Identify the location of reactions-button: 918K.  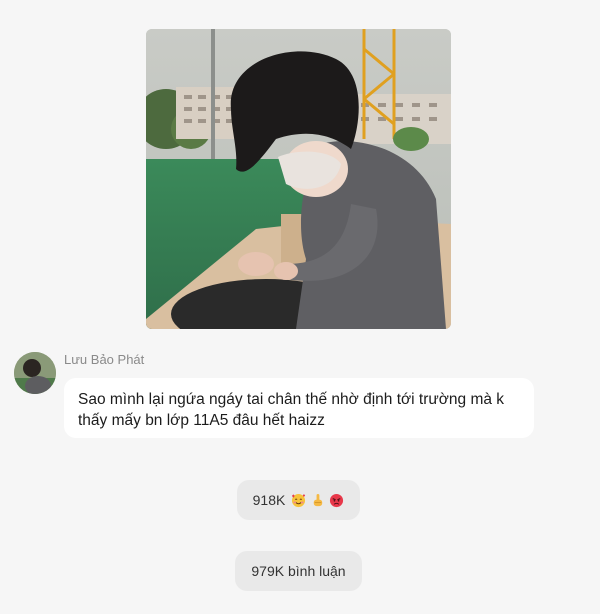
(298, 500).